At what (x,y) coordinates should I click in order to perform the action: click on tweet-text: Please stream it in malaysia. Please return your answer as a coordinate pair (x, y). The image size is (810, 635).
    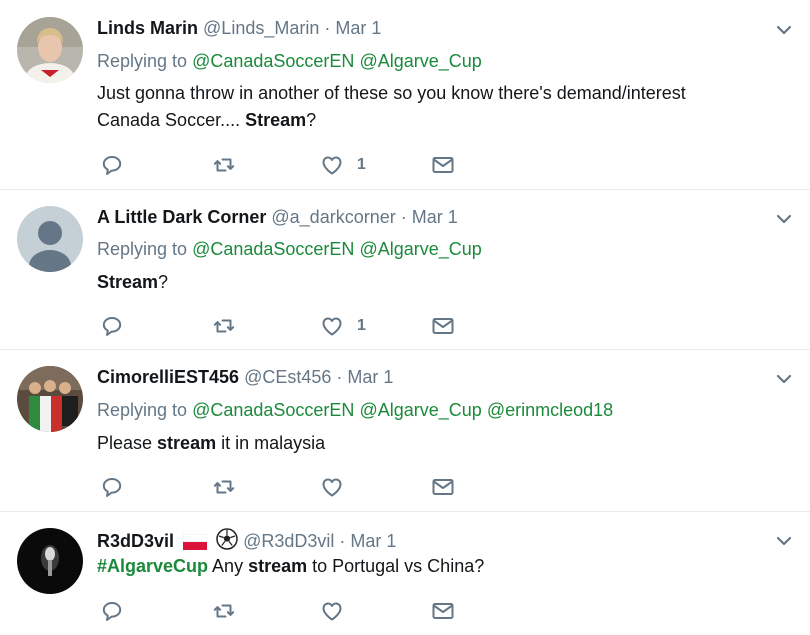
    Looking at the image, I should click on (437, 443).